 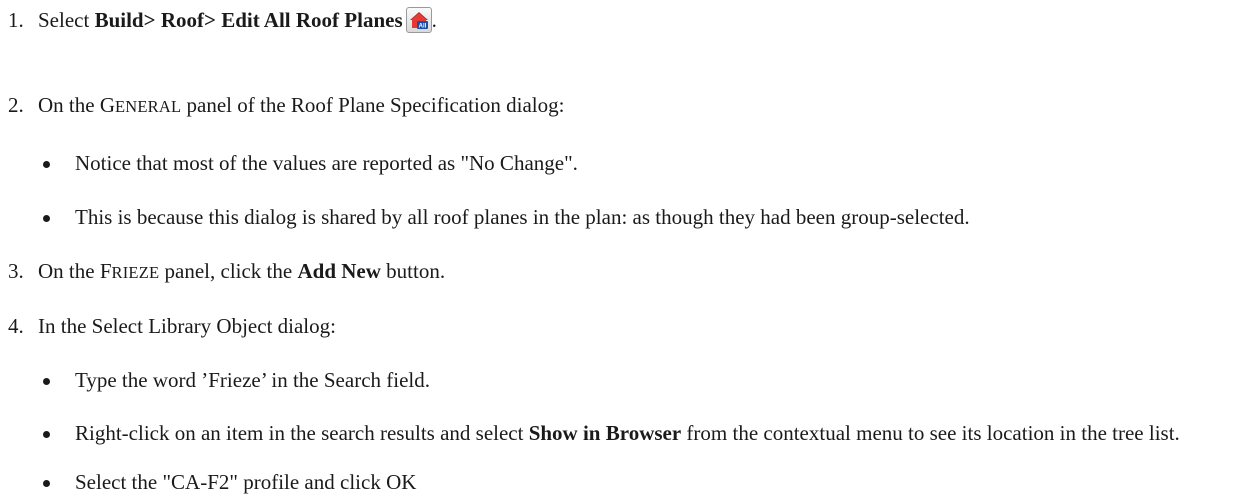 I want to click on step-4: 4. In the Select Library Object dialog:, so click(x=172, y=326).